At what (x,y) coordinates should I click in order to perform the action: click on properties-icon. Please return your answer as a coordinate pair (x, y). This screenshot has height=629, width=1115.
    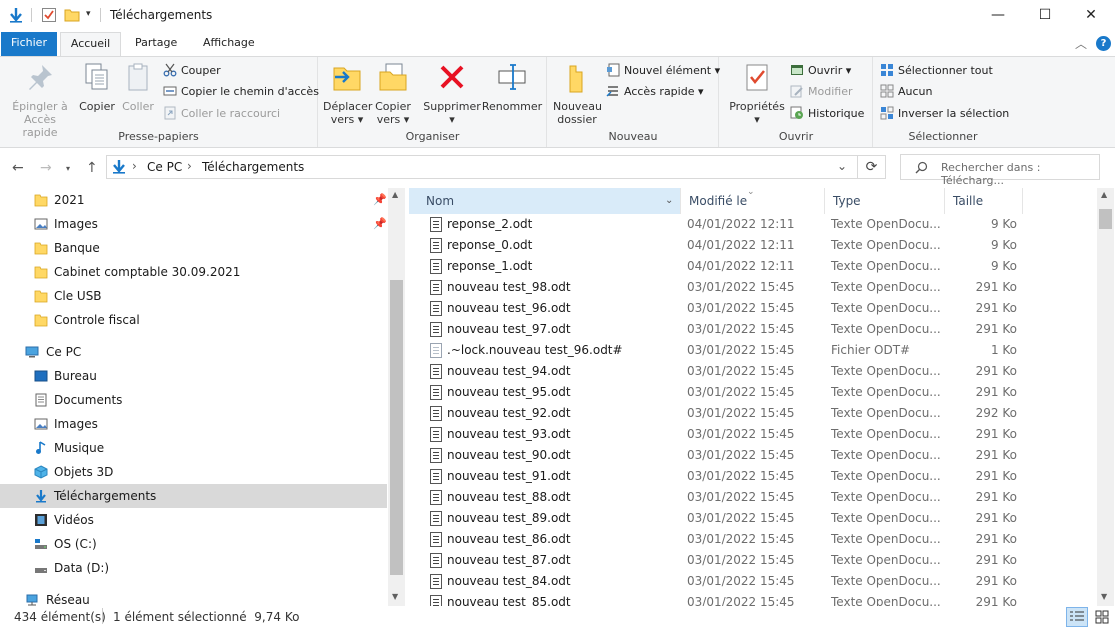
    Looking at the image, I should click on (49, 15).